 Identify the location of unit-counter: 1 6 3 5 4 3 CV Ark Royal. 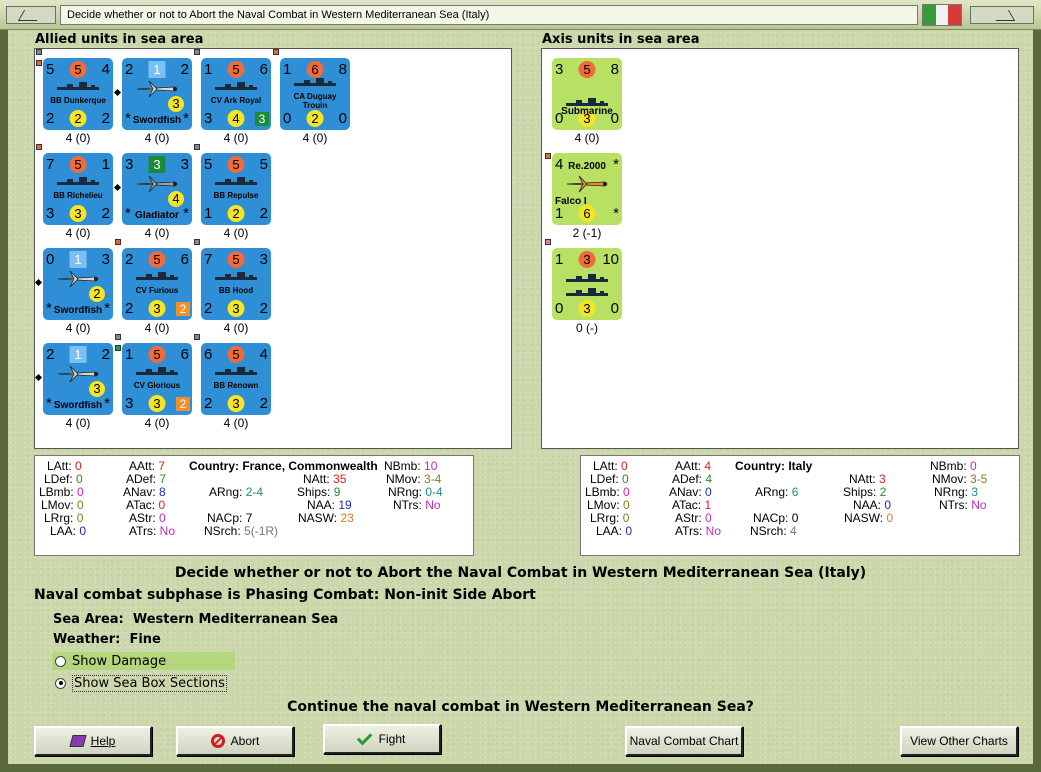
(236, 94).